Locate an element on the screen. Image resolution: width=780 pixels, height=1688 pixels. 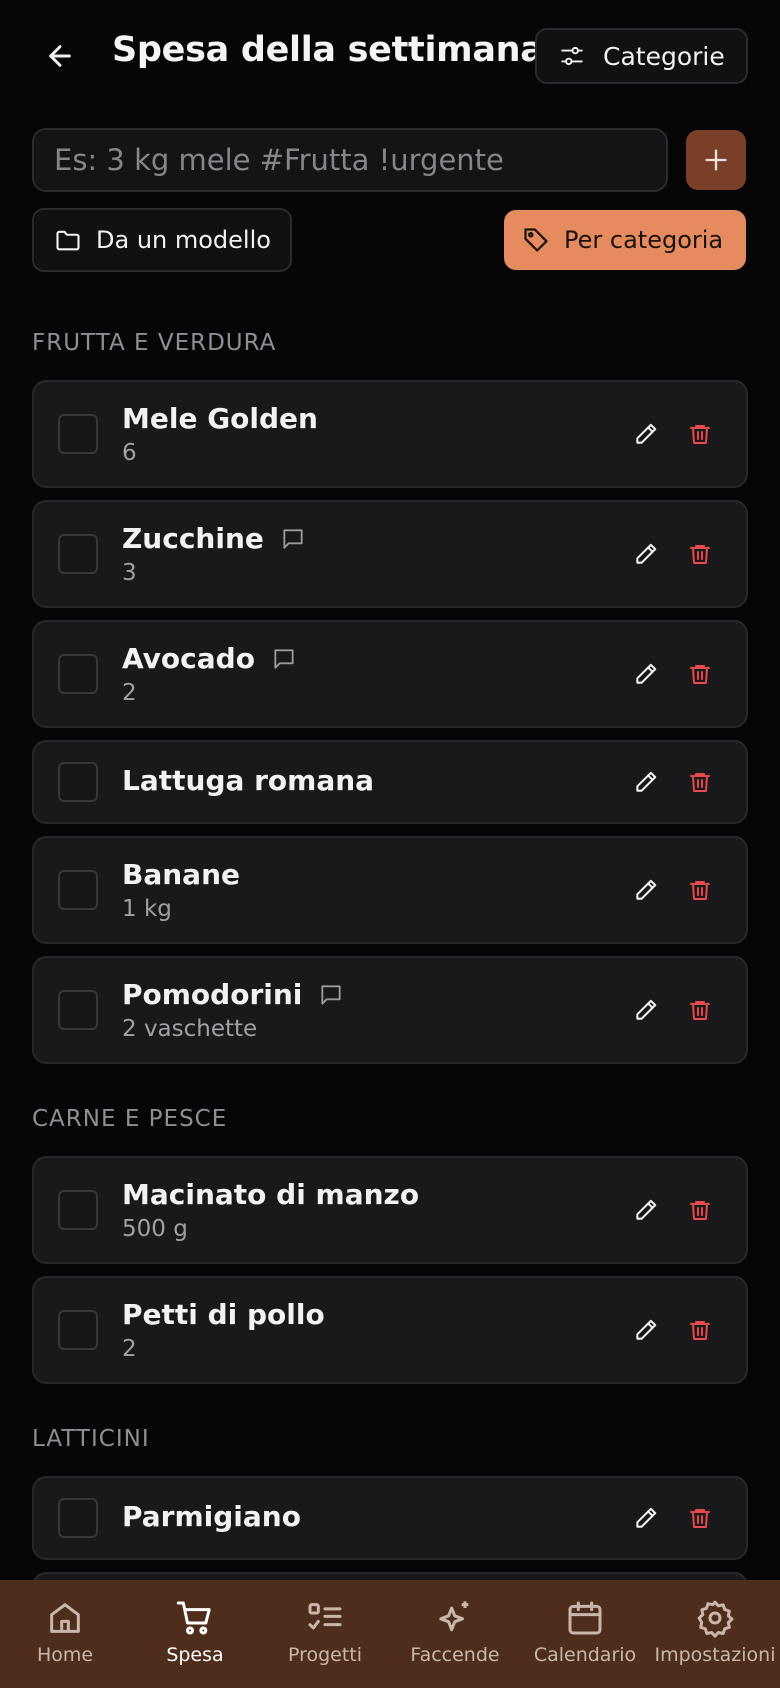
list-item: Parmigiano is located at coordinates (390, 1518).